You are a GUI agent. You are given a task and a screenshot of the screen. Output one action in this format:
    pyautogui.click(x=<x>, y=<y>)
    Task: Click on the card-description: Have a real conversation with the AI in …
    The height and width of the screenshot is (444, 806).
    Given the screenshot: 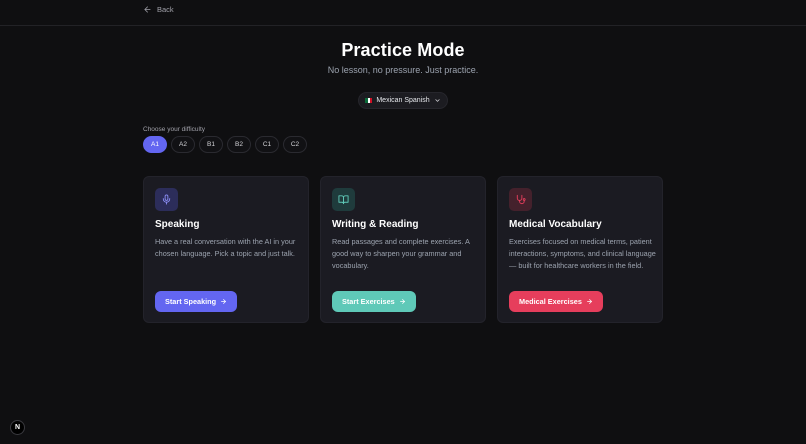 What is the action you would take?
    pyautogui.click(x=225, y=248)
    